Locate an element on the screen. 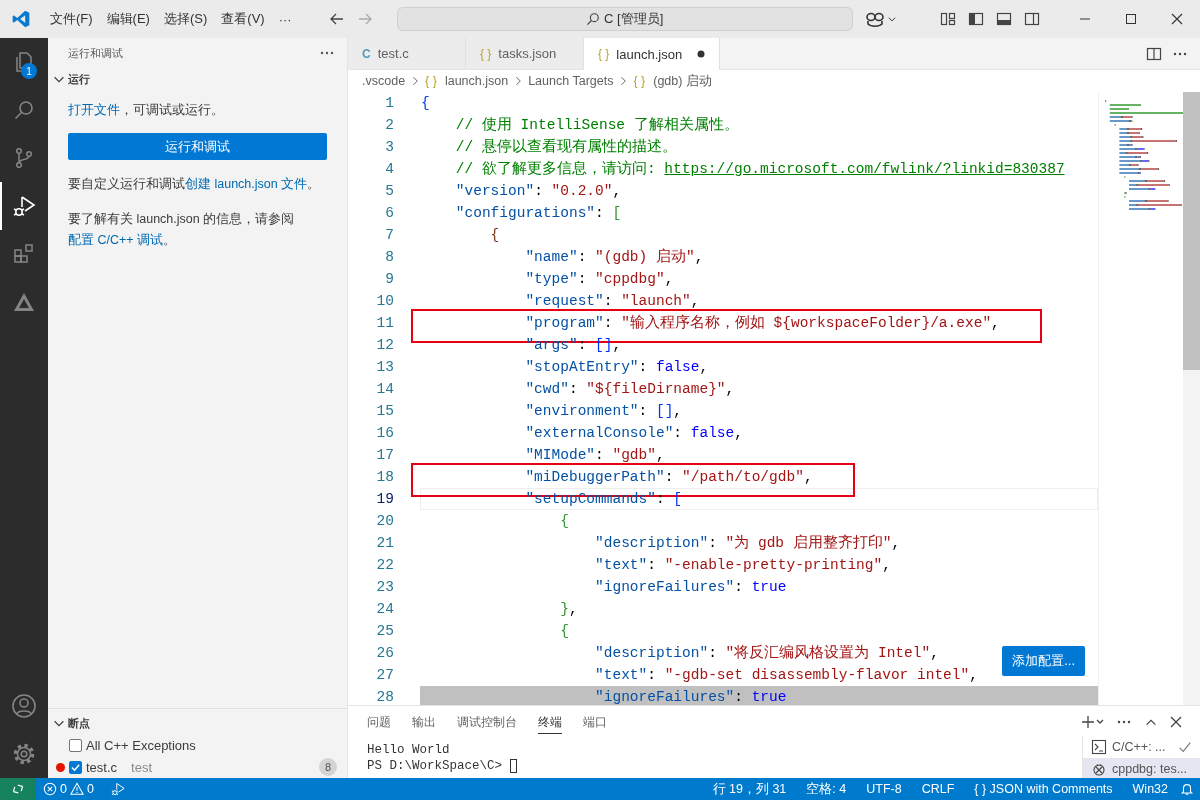 The width and height of the screenshot is (1200, 800). maximize-icon is located at coordinates (1131, 19).